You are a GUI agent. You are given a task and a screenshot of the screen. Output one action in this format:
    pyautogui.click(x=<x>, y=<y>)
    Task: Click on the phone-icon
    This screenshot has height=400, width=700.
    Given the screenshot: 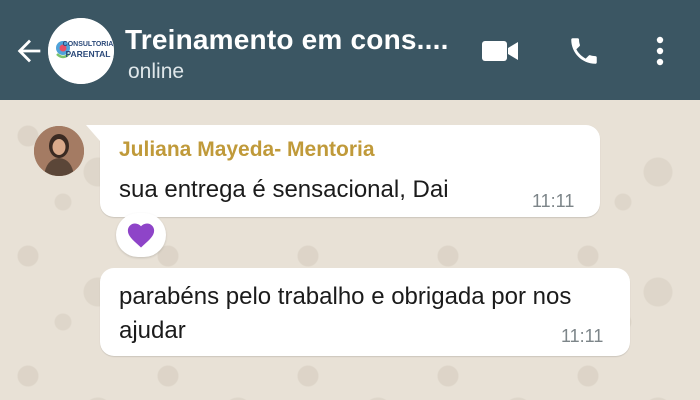 What is the action you would take?
    pyautogui.click(x=584, y=51)
    